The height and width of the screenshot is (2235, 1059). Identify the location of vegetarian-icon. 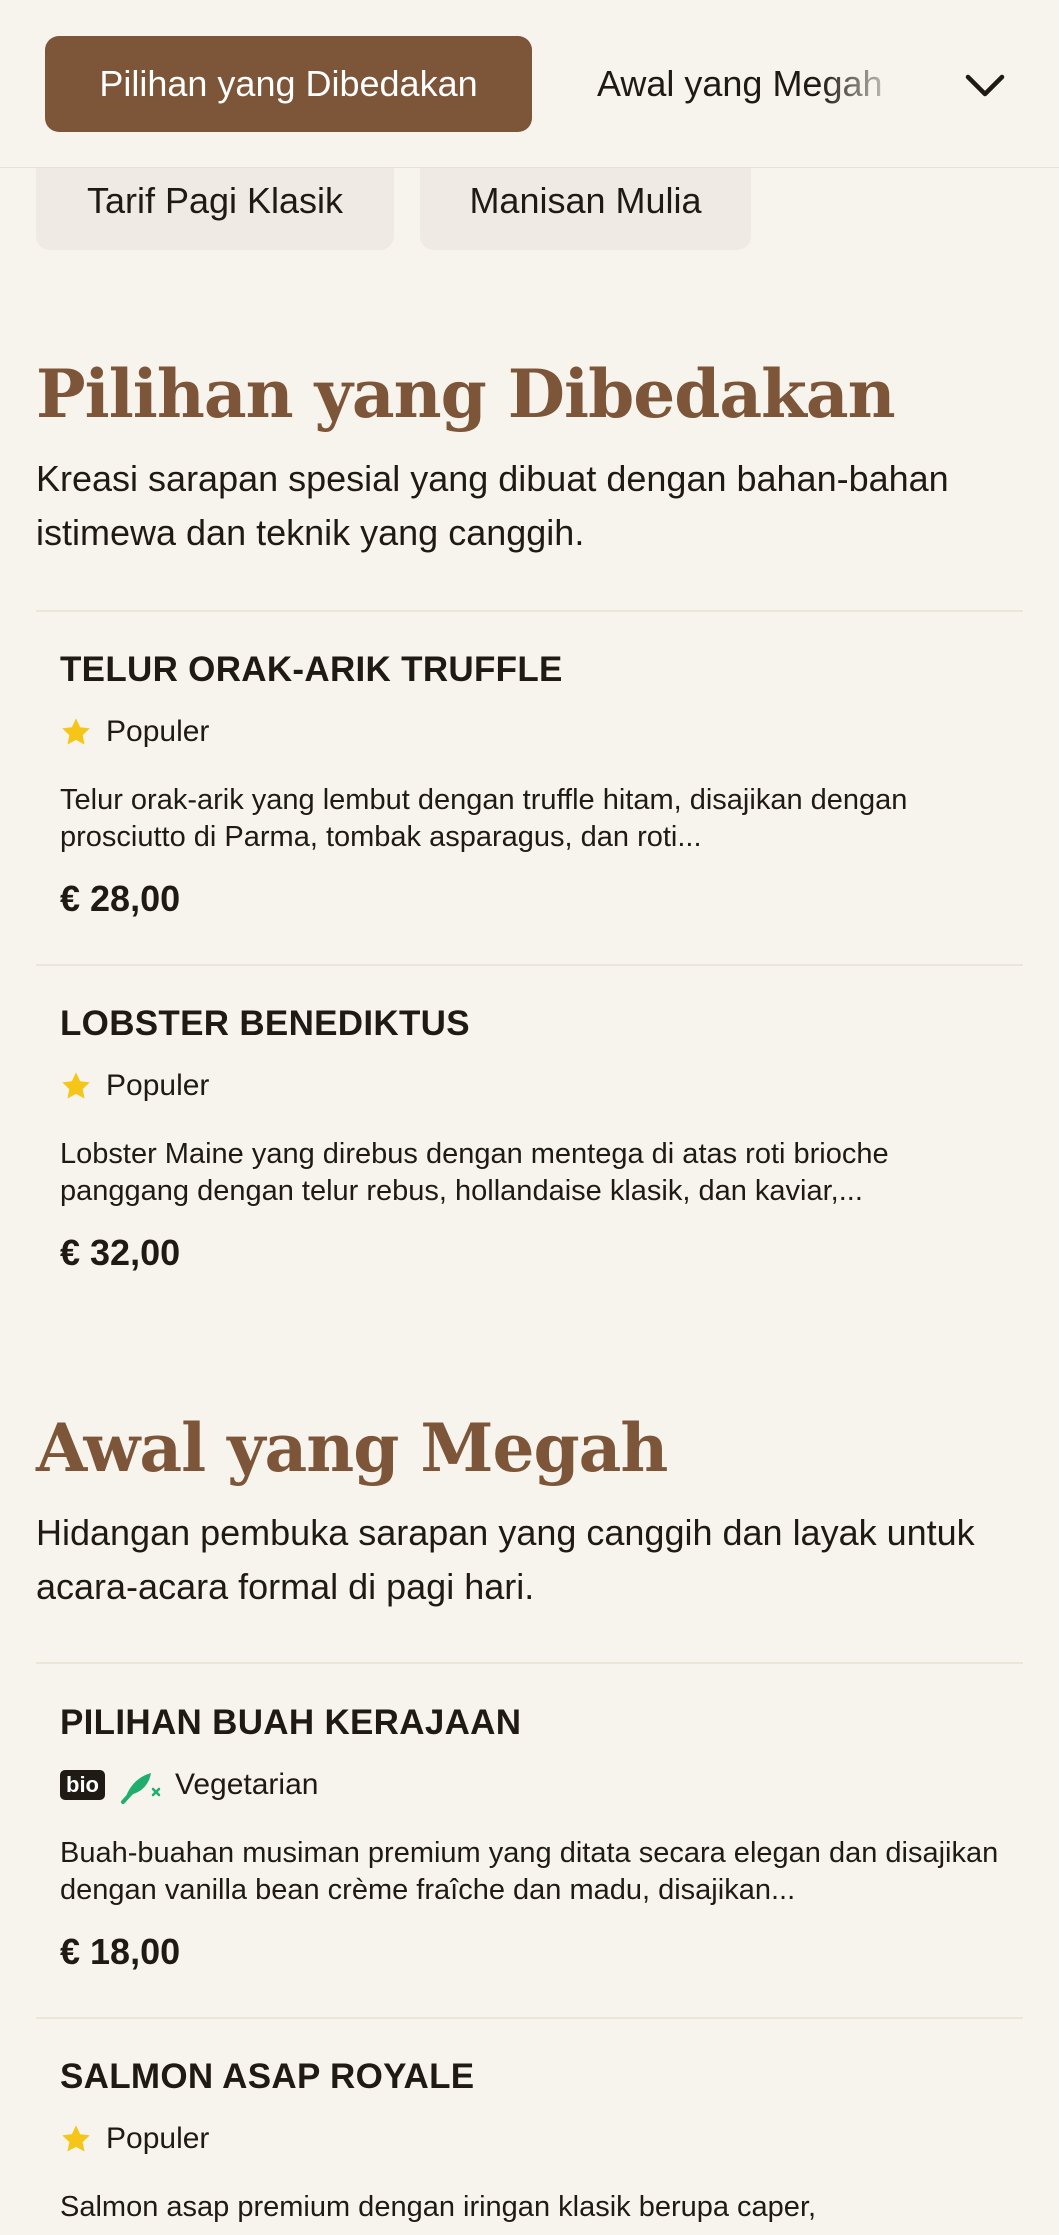
(141, 1788).